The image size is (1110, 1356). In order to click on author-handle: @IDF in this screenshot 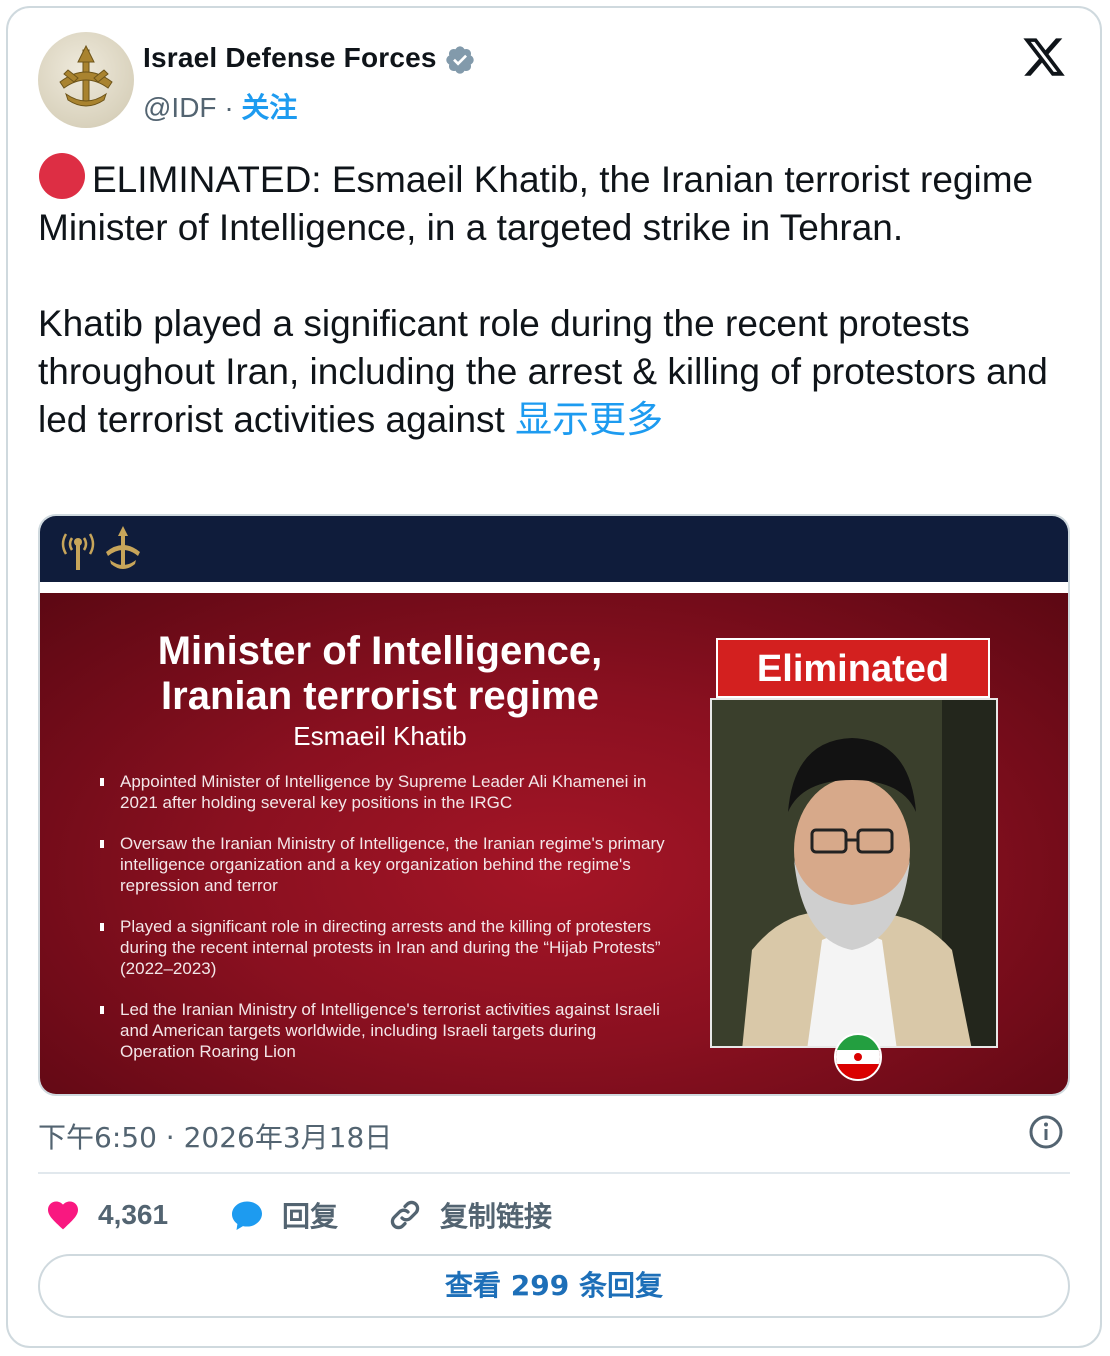, I will do `click(180, 107)`.